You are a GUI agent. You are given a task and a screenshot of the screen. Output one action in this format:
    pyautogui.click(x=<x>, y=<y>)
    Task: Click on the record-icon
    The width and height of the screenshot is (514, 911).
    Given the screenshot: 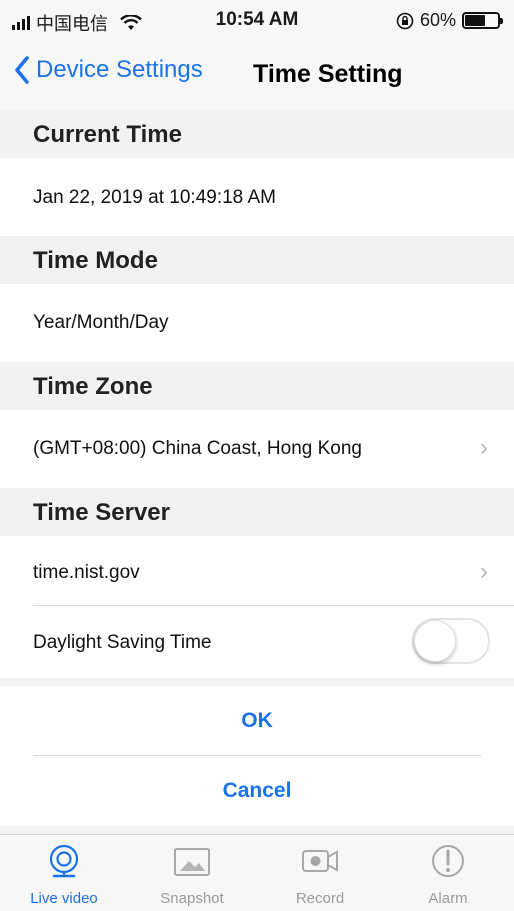 What is the action you would take?
    pyautogui.click(x=320, y=861)
    